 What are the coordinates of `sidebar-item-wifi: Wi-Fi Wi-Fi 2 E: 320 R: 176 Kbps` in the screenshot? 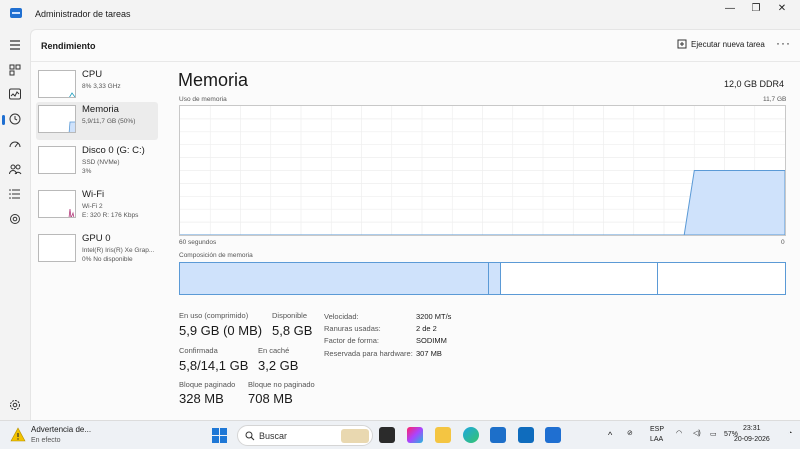 It's located at (97, 206).